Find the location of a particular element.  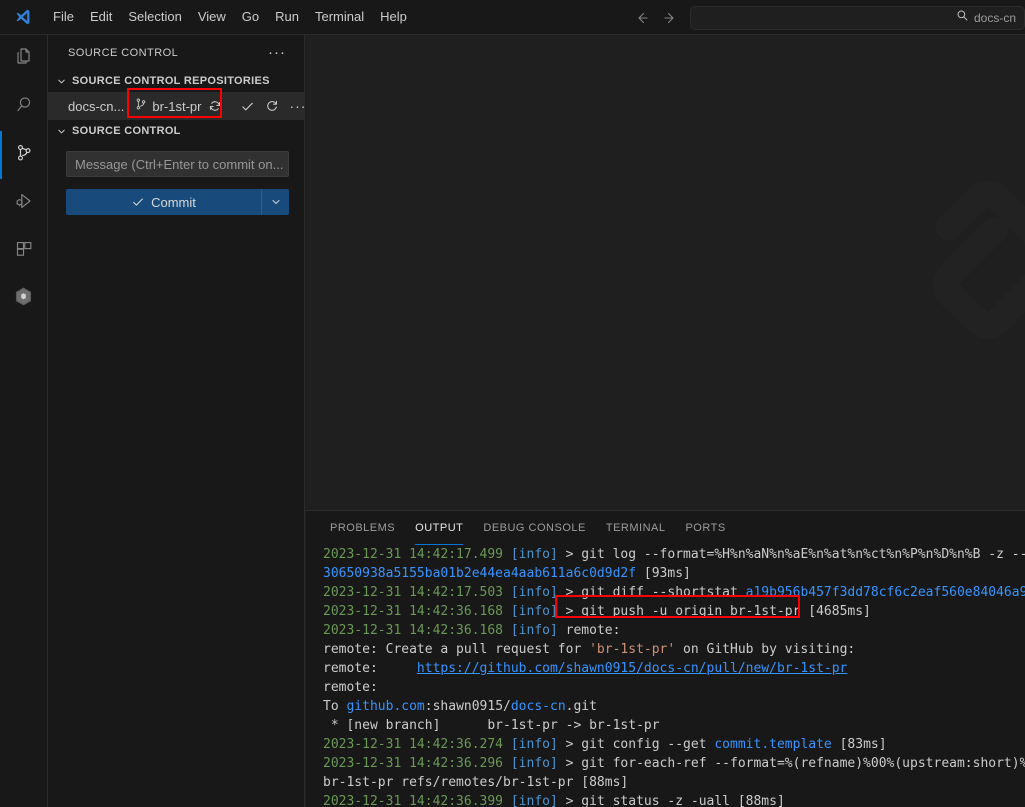

menu-view: View is located at coordinates (212, 17).